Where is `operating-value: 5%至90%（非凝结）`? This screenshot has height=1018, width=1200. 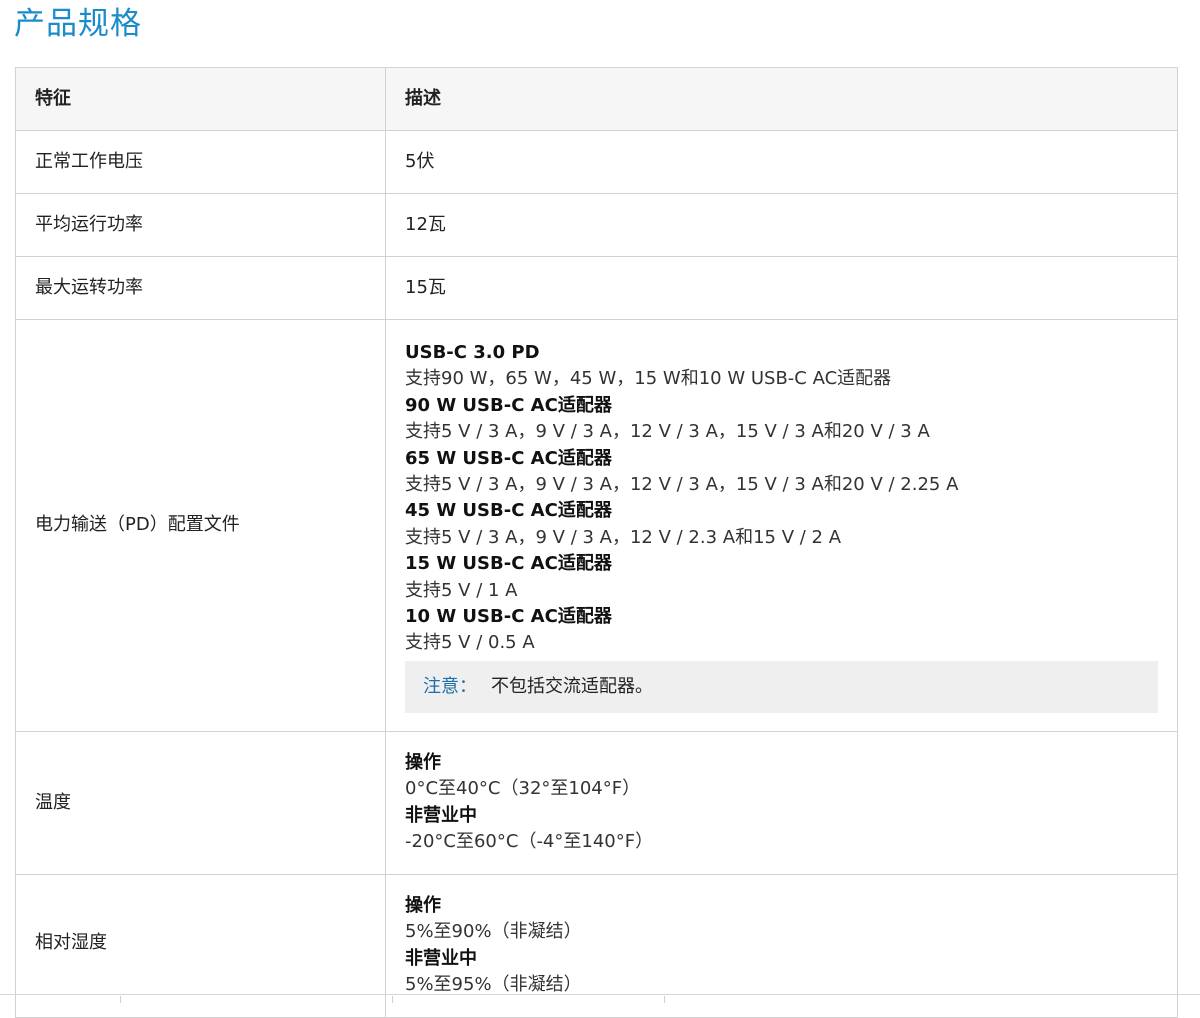 operating-value: 5%至90%（非凝结） is located at coordinates (493, 932).